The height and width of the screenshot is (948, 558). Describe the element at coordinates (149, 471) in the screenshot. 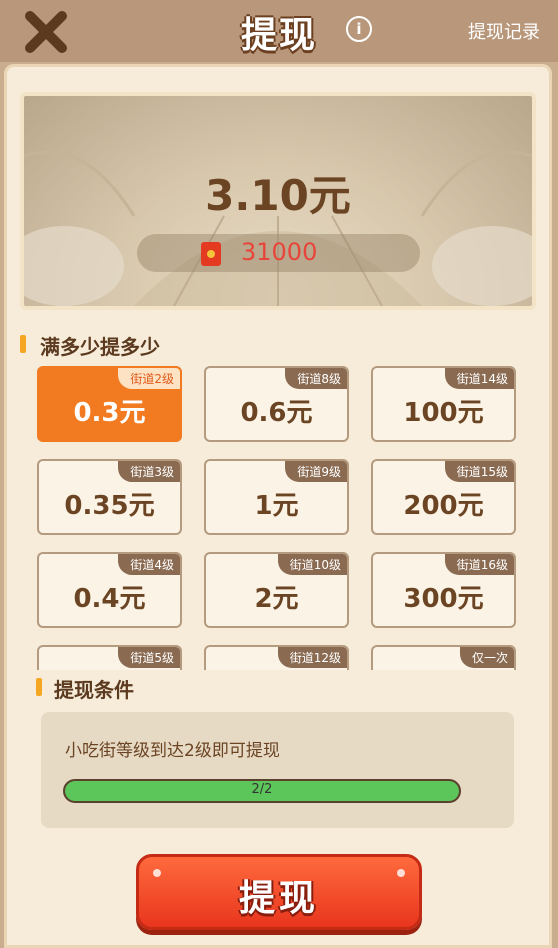

I see `tier-level-tag: 街道3级` at that location.